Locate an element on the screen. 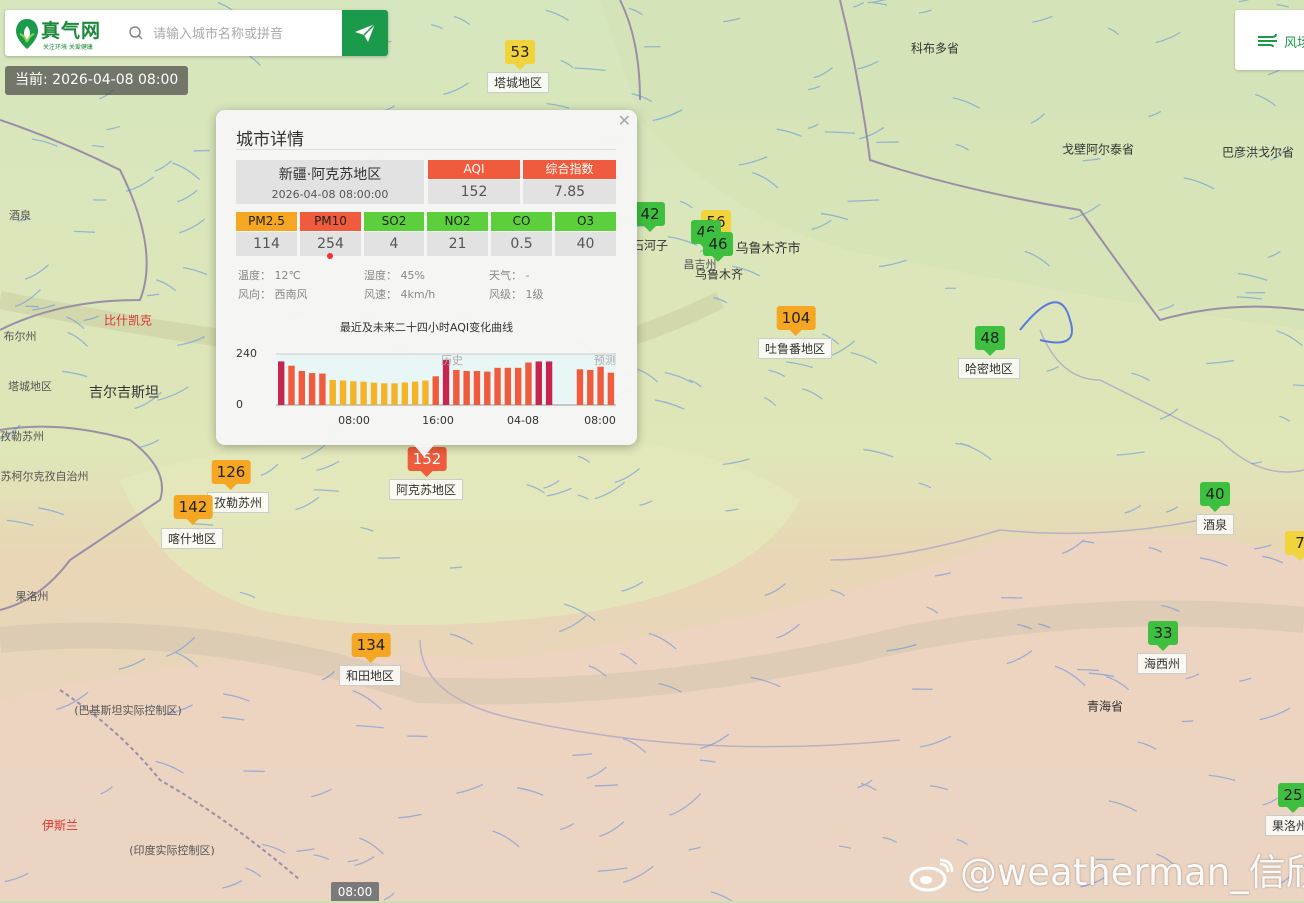 This screenshot has width=1304, height=903. aqi-marker-tacheng: 53 is located at coordinates (520, 52).